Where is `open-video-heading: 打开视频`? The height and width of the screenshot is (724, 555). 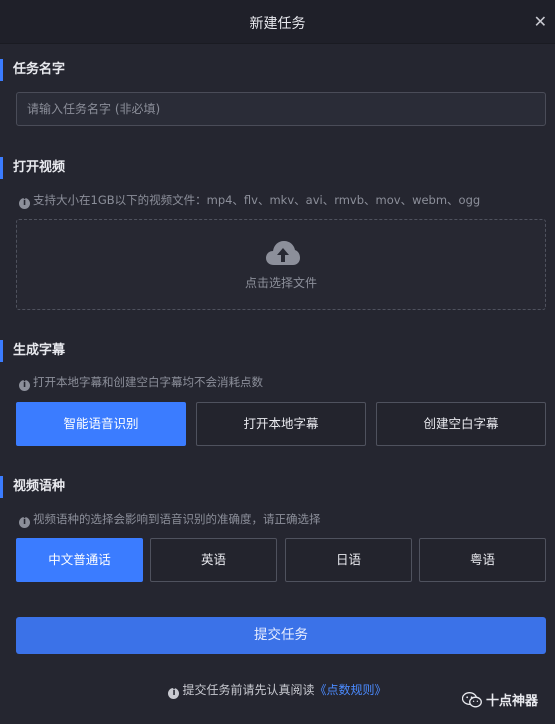 open-video-heading: 打开视频 is located at coordinates (32, 168).